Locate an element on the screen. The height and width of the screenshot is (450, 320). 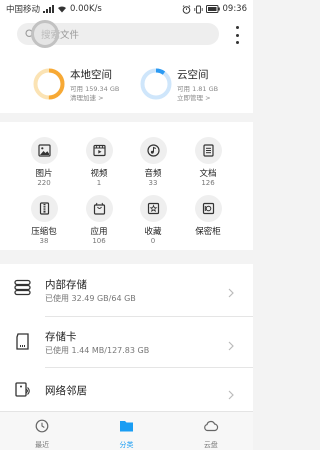
sd-card-icon is located at coordinates (22, 343).